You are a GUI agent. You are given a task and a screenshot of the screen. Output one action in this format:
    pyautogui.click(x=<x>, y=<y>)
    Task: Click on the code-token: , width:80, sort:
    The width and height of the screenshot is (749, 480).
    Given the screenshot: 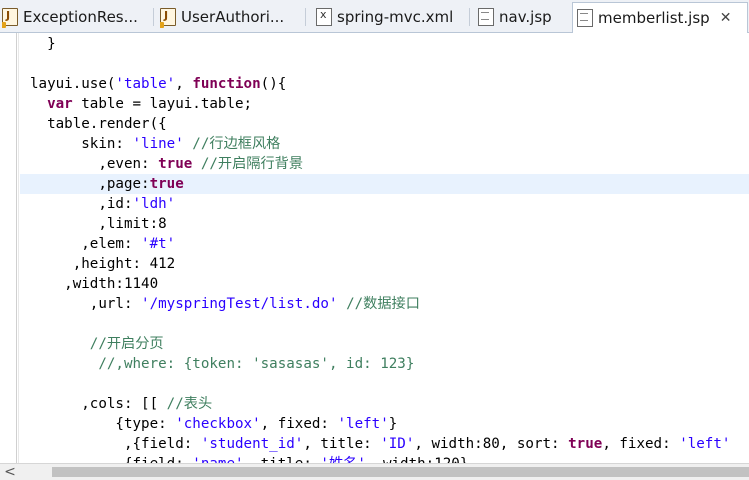 What is the action you would take?
    pyautogui.click(x=491, y=444)
    